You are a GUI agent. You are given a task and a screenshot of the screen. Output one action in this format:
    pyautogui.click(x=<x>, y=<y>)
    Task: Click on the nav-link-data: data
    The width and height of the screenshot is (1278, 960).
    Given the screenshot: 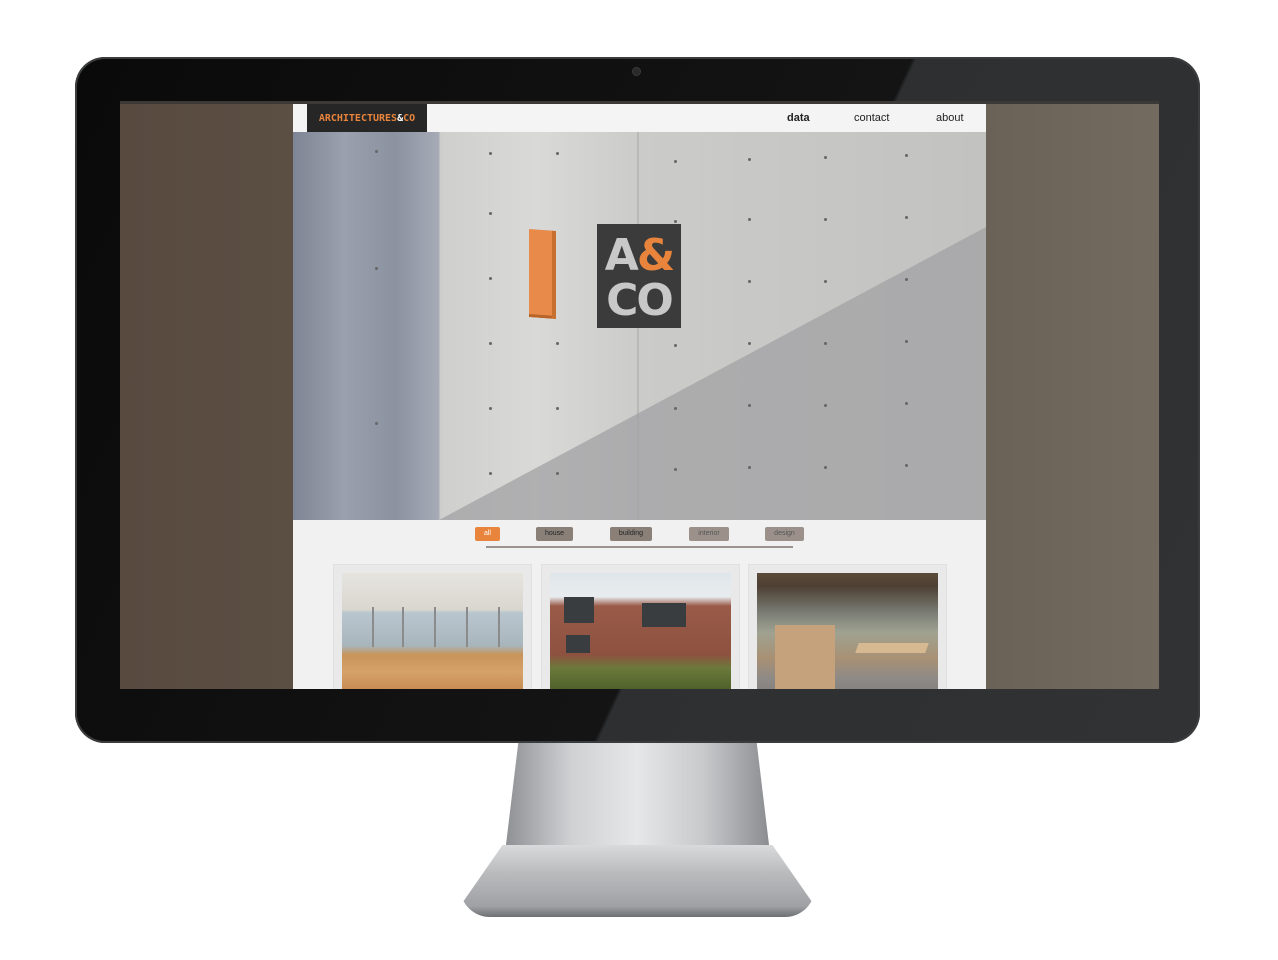 What is the action you would take?
    pyautogui.click(x=798, y=118)
    